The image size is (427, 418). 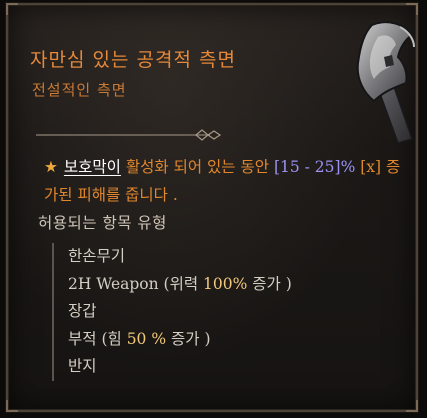 What do you see at coordinates (82, 311) in the screenshot?
I see `list-item-label: 장갑` at bounding box center [82, 311].